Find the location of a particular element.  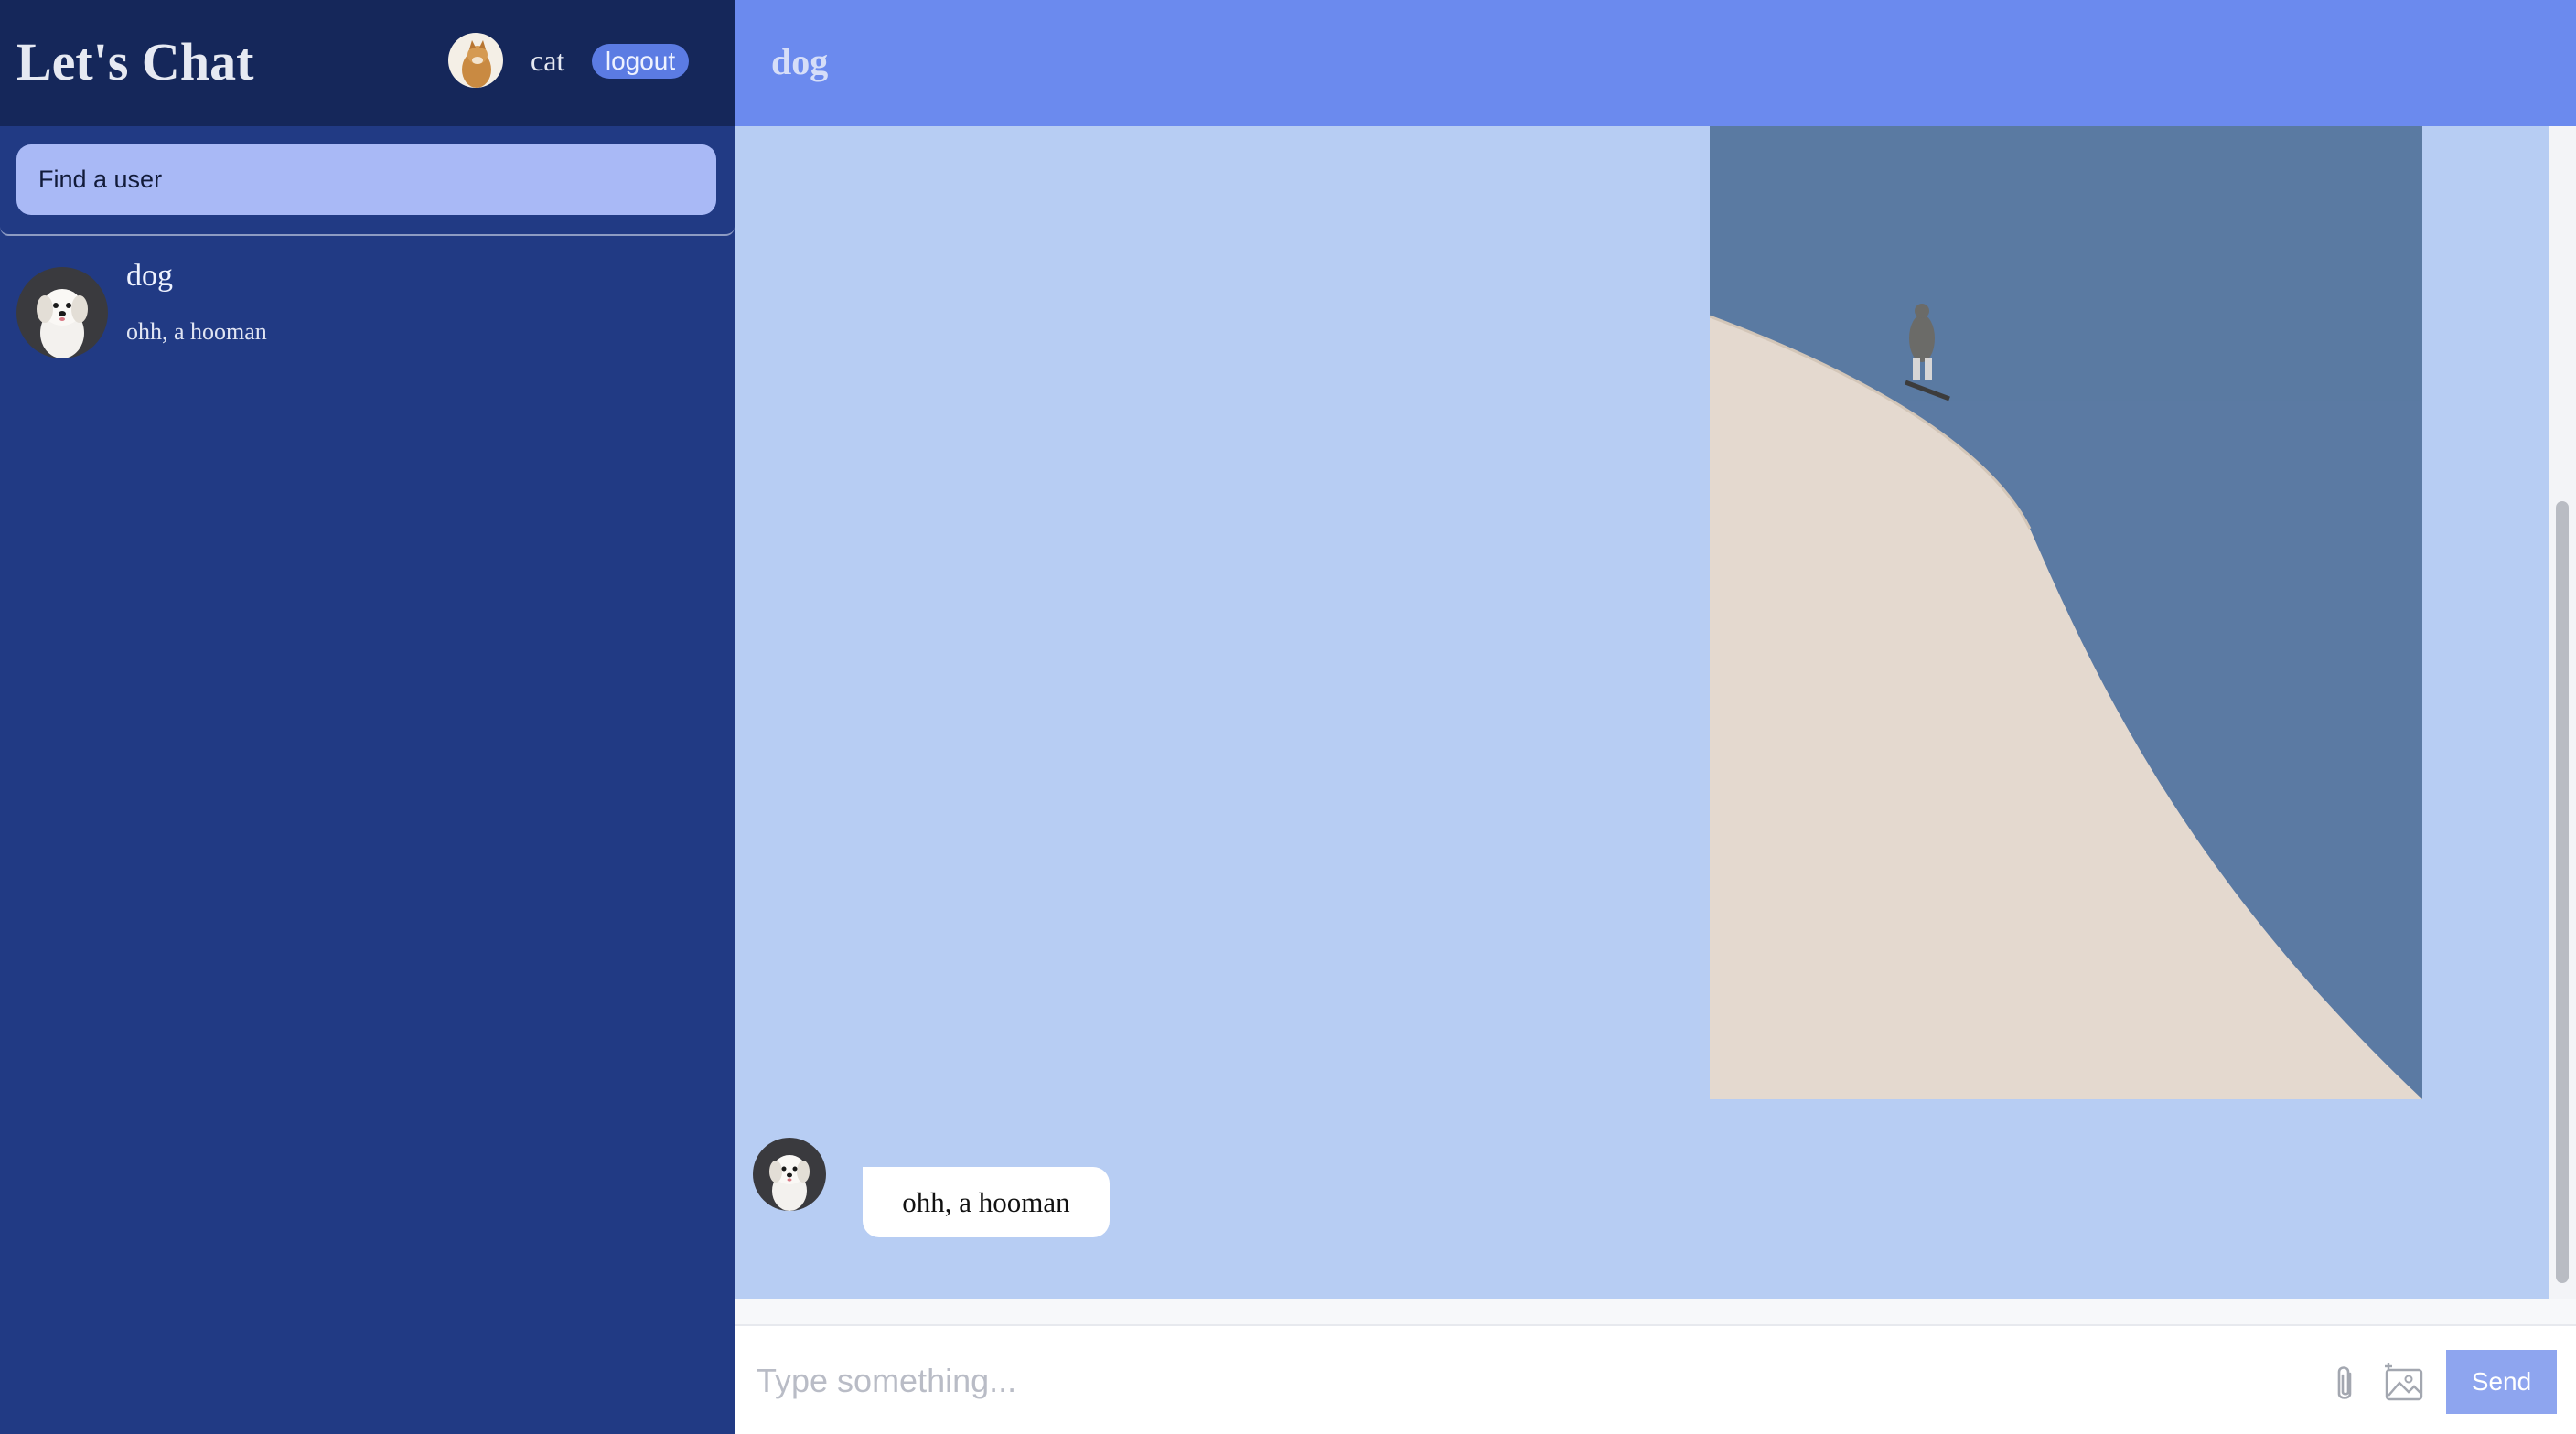

add-image-icon is located at coordinates (2404, 1383).